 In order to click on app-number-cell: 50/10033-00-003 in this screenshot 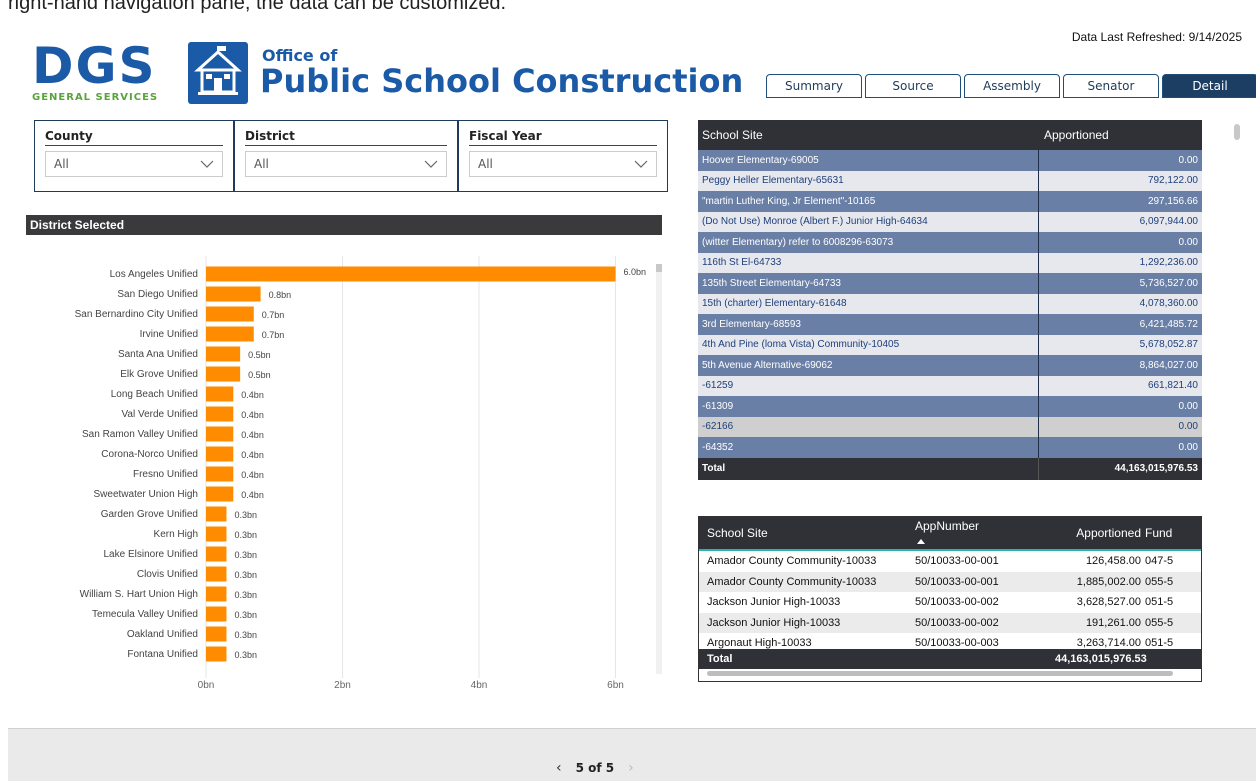, I will do `click(957, 643)`.